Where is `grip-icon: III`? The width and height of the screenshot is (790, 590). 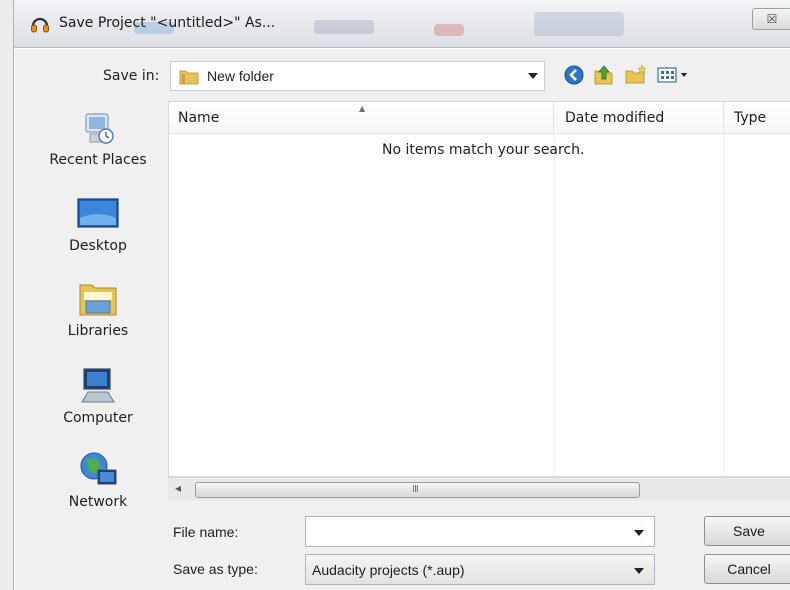 grip-icon: III is located at coordinates (415, 489).